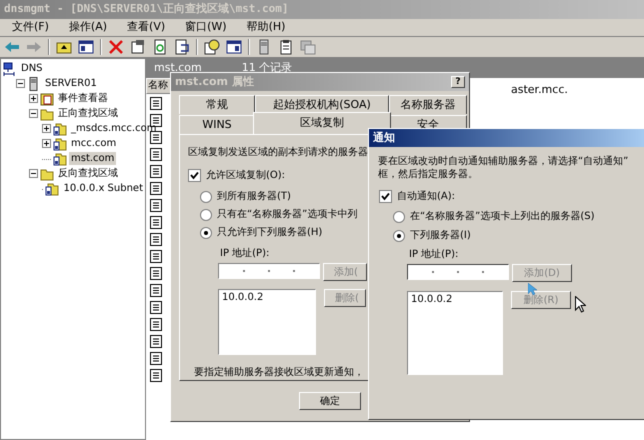 This screenshot has width=644, height=440. What do you see at coordinates (267, 68) in the screenshot?
I see `record-count: 11 个记录` at bounding box center [267, 68].